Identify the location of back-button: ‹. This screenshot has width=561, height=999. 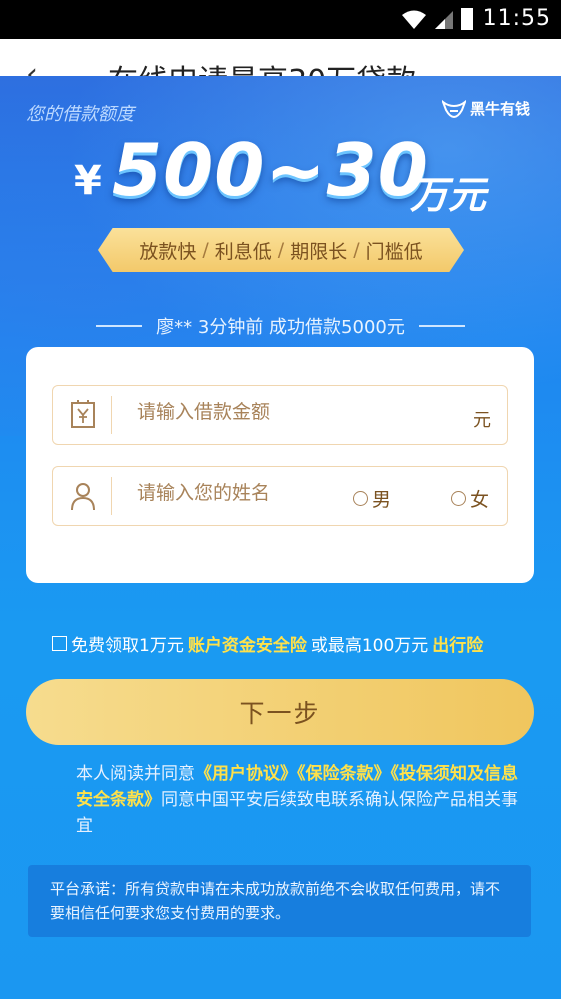
(32, 66).